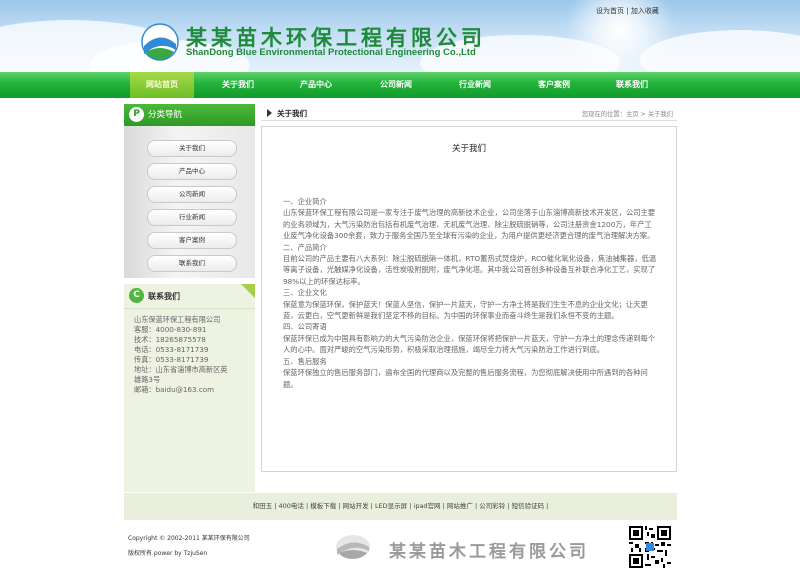  Describe the element at coordinates (356, 506) in the screenshot. I see `footer-link: 网站开发` at that location.